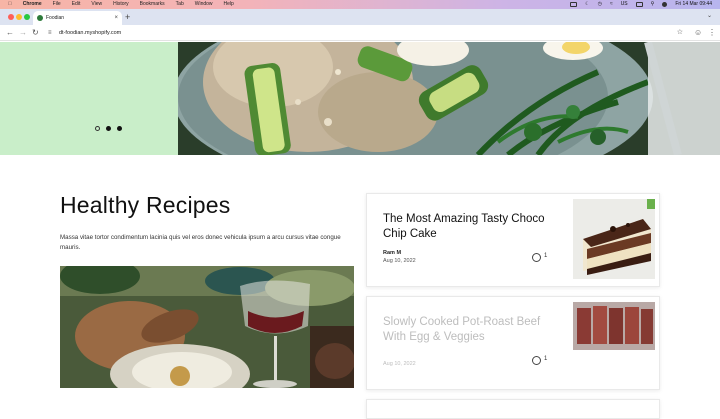 This screenshot has width=720, height=419. I want to click on menu-window: Window, so click(204, 4).